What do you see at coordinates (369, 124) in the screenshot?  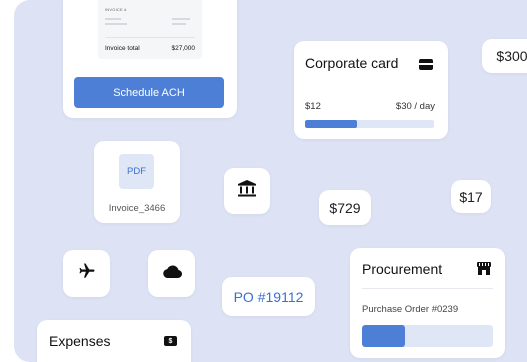 I see `card-spend-progress` at bounding box center [369, 124].